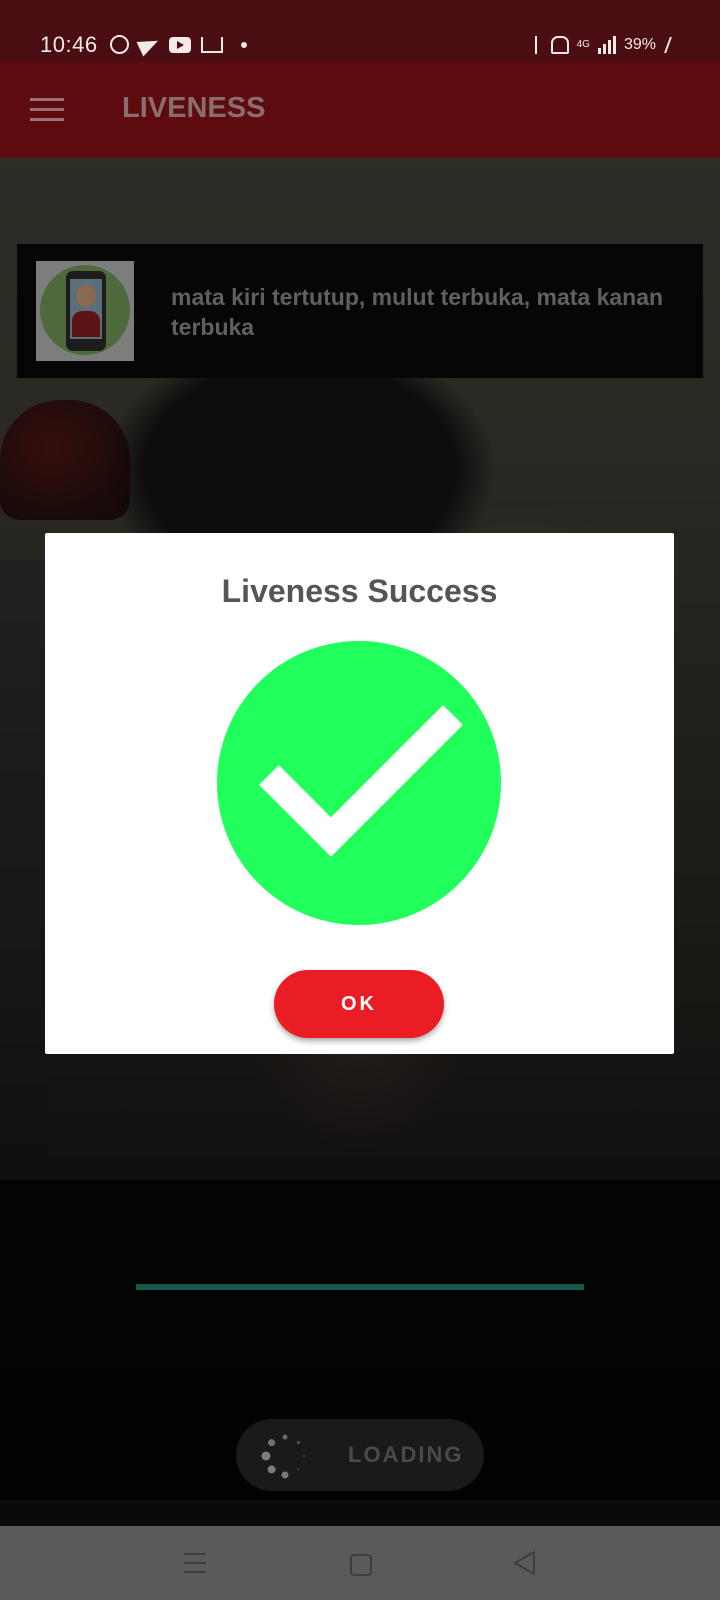 The image size is (720, 1600). Describe the element at coordinates (583, 44) in the screenshot. I see `network-type: 4G` at that location.